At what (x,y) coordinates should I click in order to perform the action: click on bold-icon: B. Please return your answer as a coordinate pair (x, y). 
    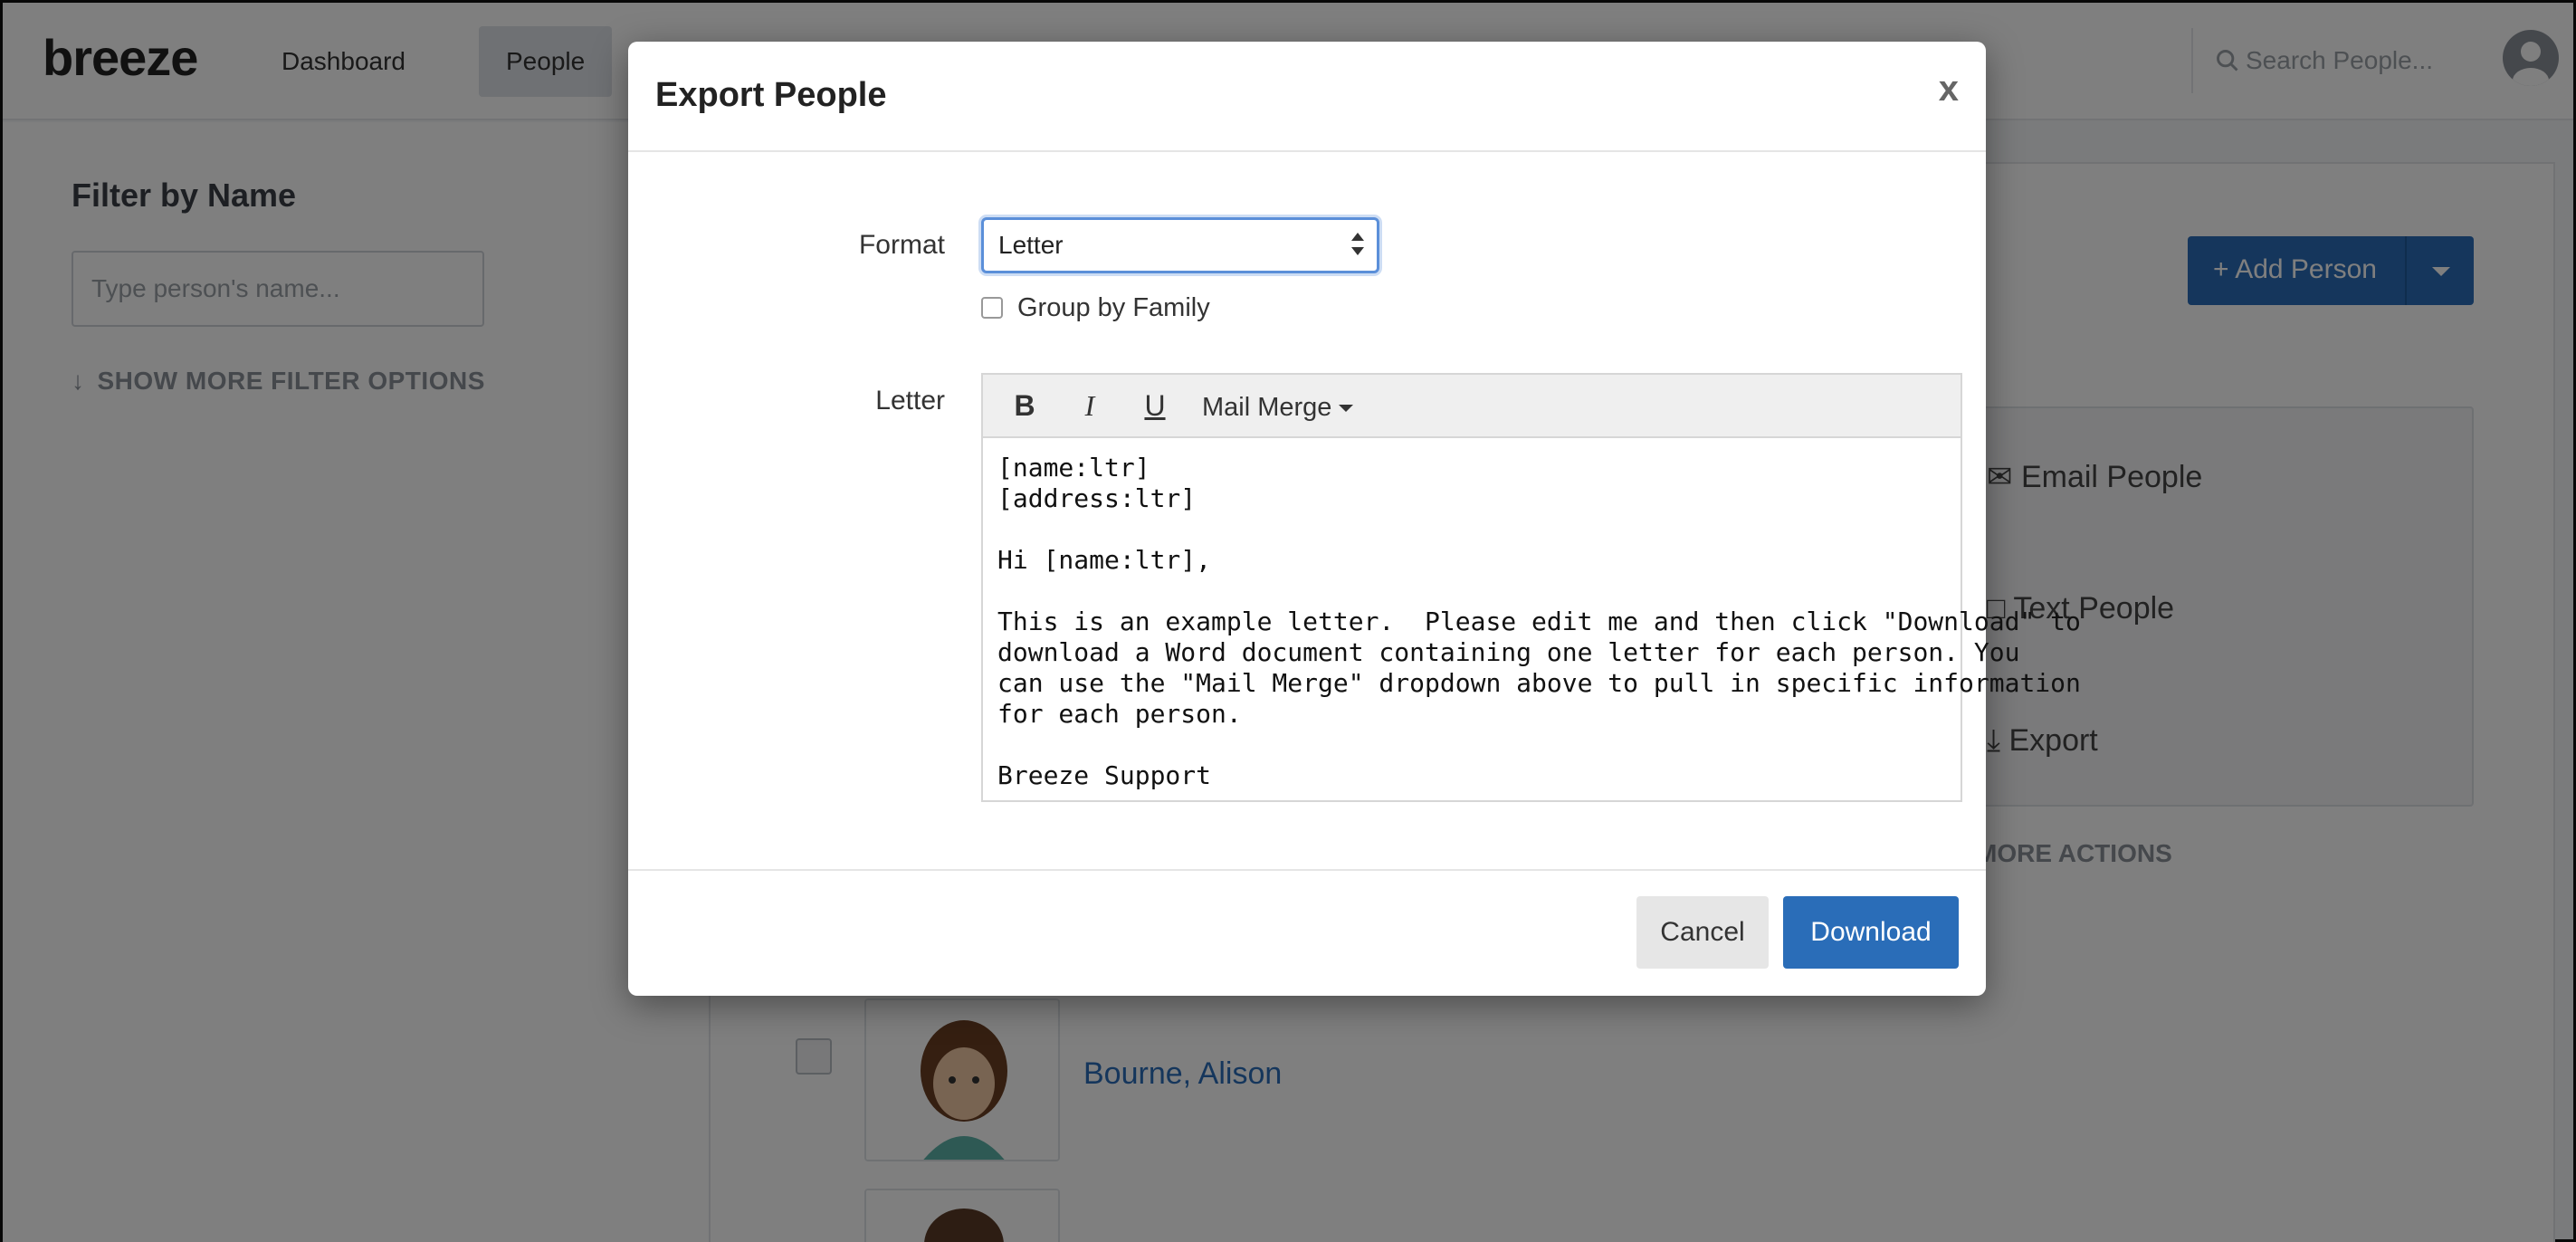
    Looking at the image, I should click on (1025, 405).